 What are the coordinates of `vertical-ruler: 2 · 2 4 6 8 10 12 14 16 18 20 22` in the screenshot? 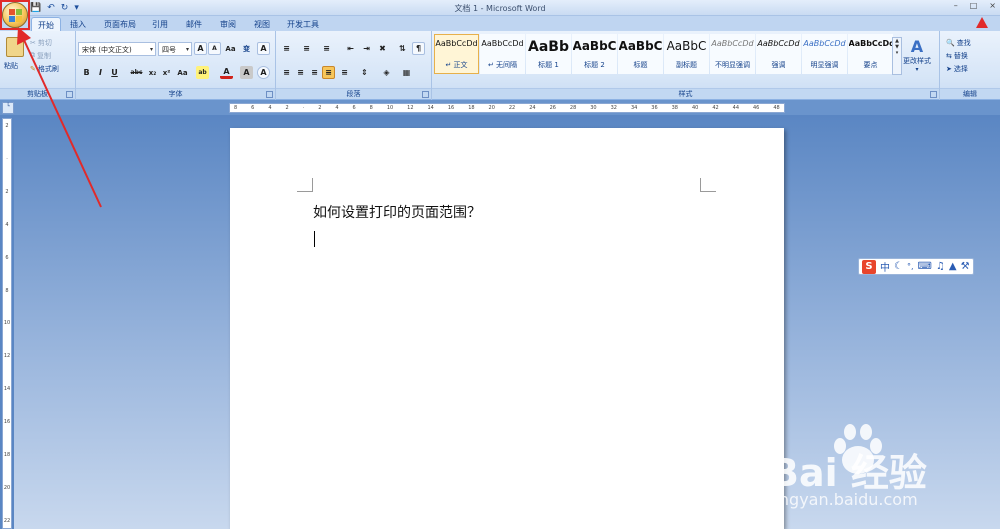 It's located at (7, 323).